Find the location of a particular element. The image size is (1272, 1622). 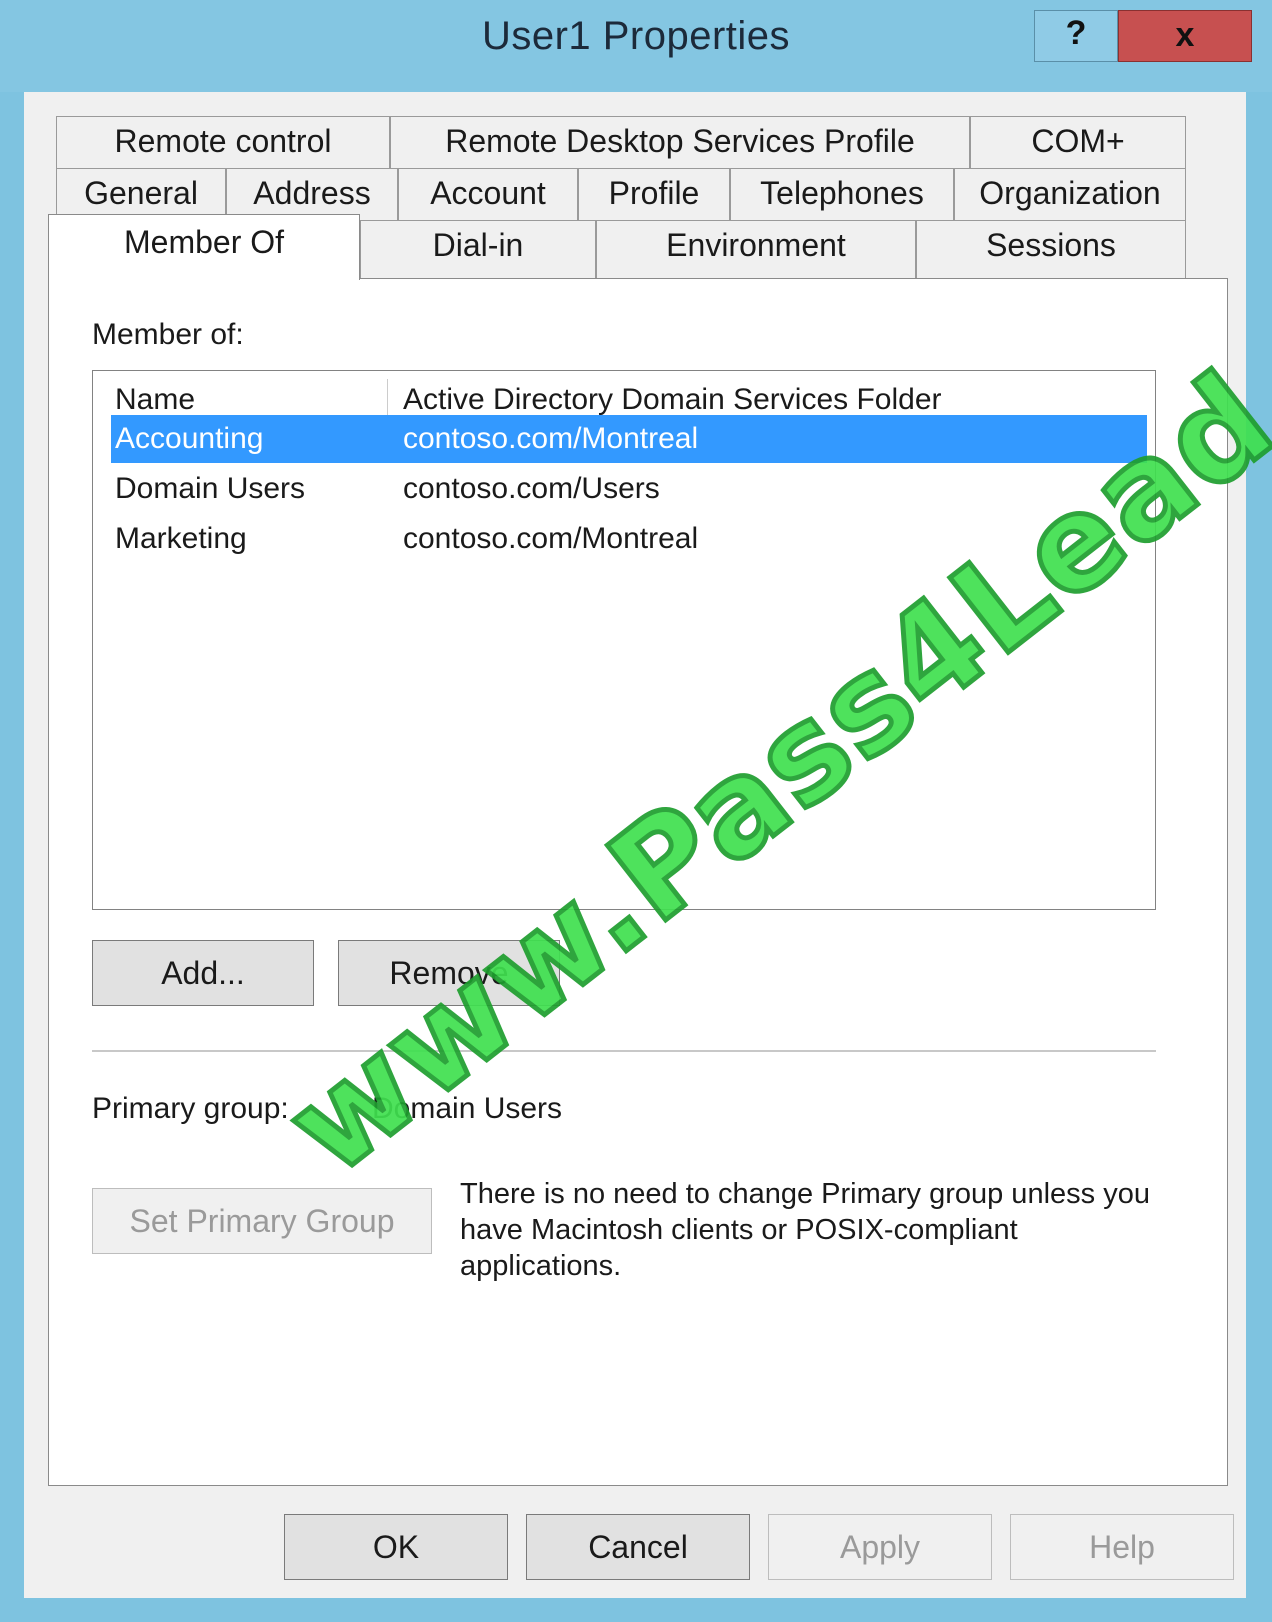

column-header-folder: Active Directory Domain Services Folder is located at coordinates (672, 400).